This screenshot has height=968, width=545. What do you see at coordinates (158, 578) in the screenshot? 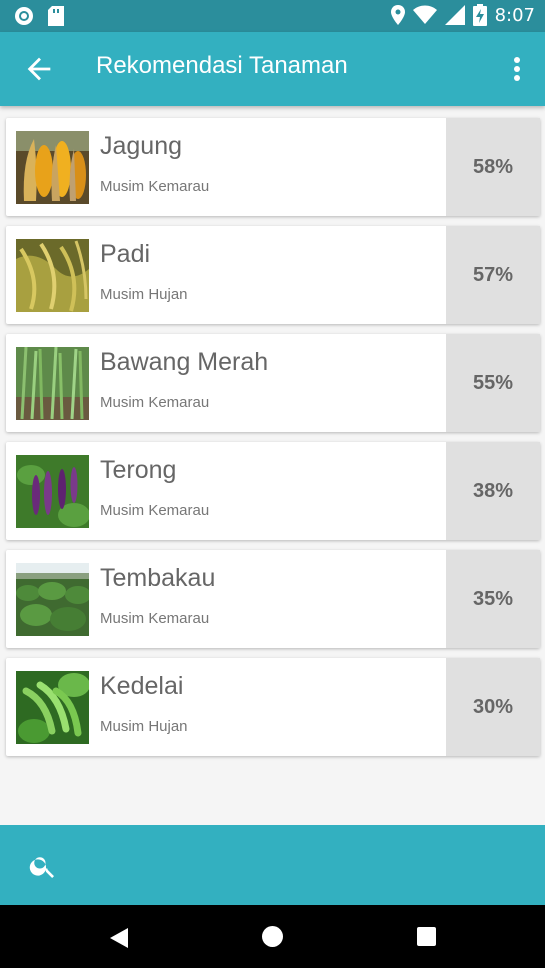
I see `crop-name: Tembakau` at bounding box center [158, 578].